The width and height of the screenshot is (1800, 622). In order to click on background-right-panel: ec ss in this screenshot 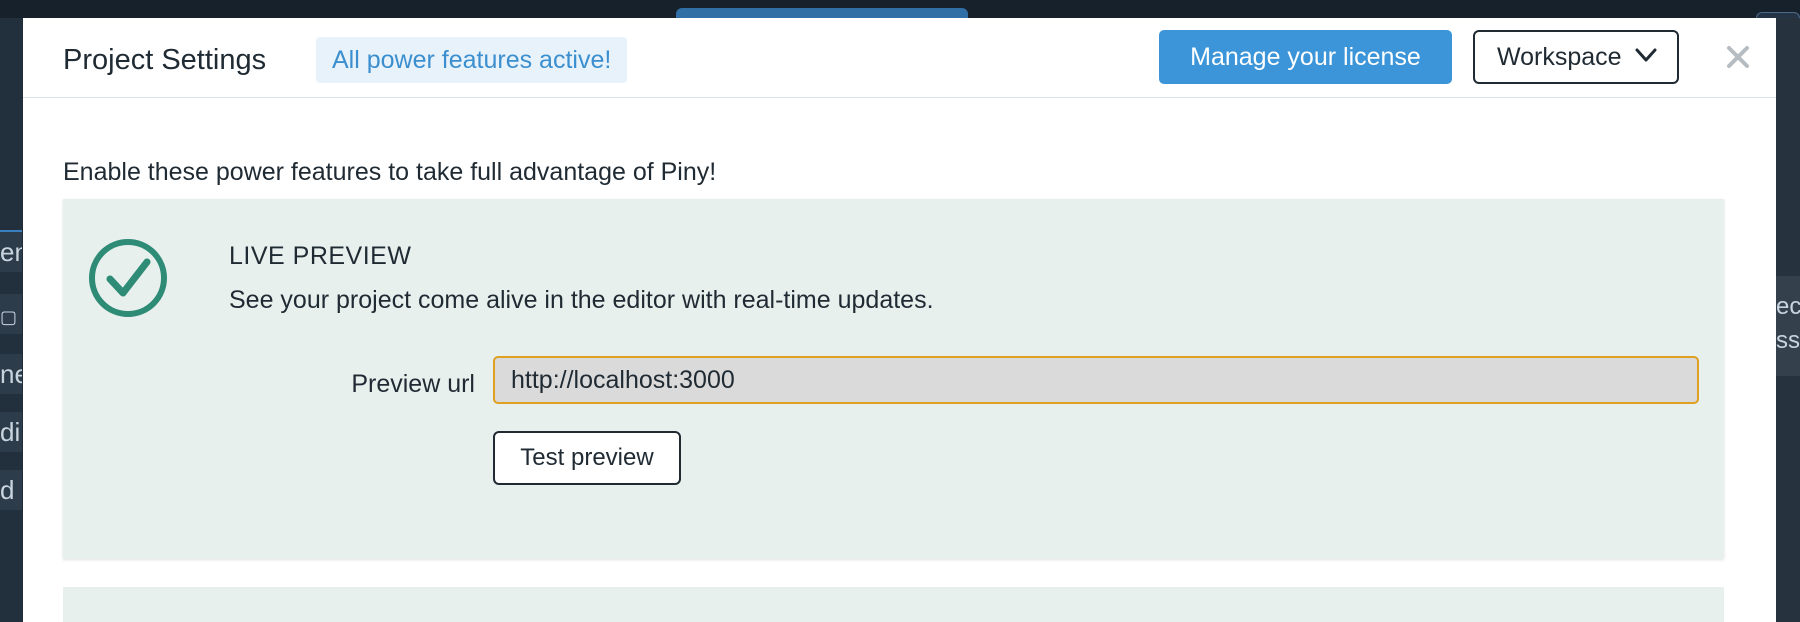, I will do `click(1788, 326)`.